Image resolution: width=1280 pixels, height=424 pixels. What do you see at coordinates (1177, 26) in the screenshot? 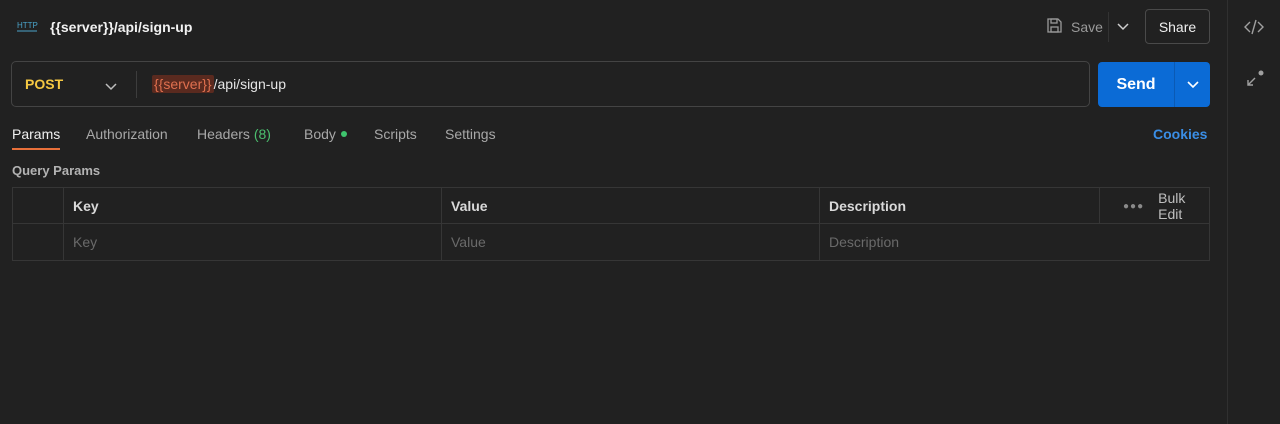
I see `share-button: Share` at bounding box center [1177, 26].